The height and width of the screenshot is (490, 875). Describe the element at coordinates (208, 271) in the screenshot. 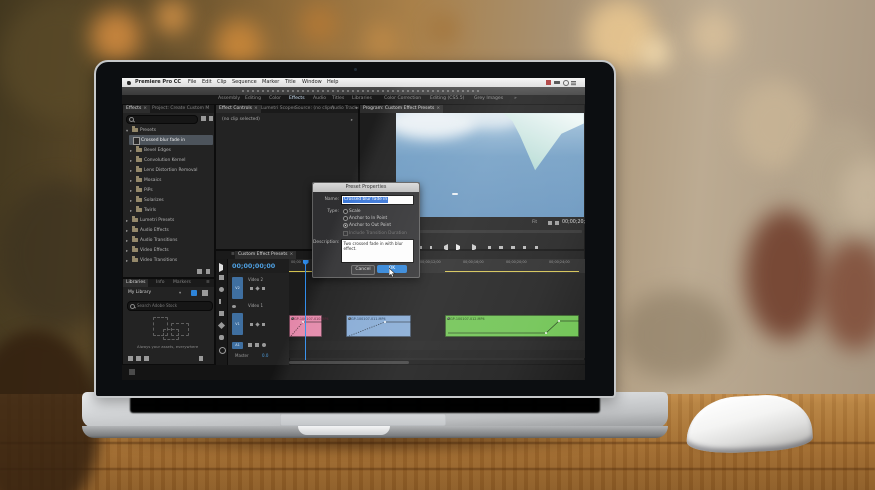

I see `delete-icon` at that location.